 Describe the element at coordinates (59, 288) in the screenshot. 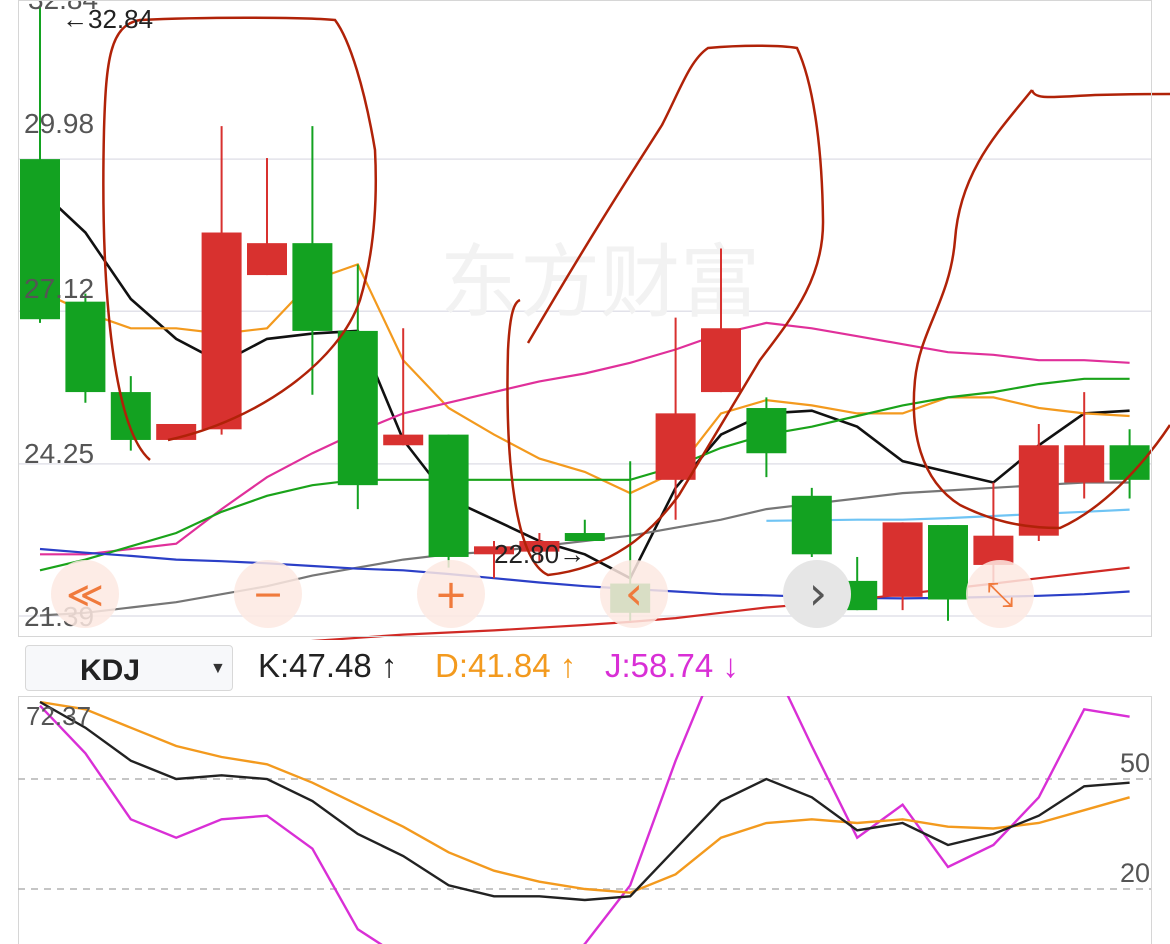

I see `y-tick-label: 27.12` at that location.